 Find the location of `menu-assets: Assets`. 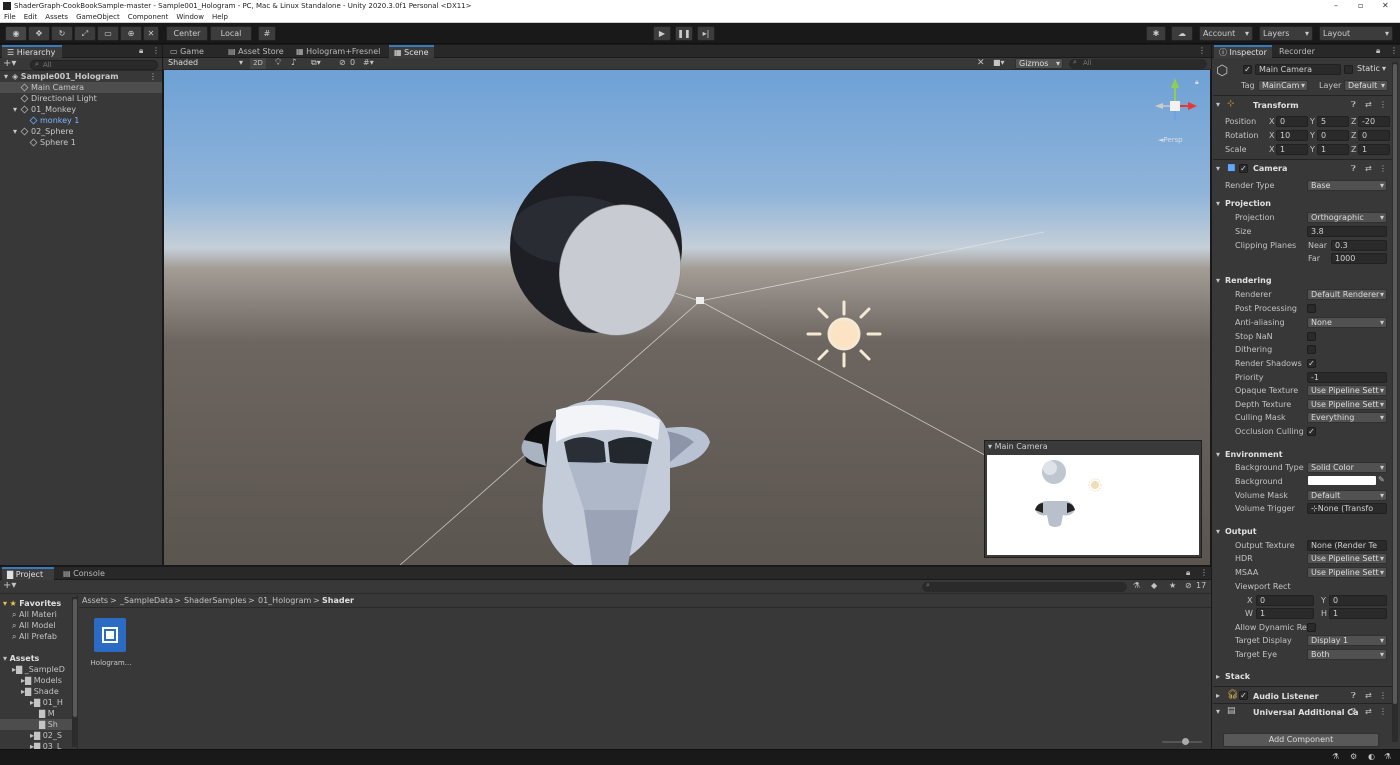

menu-assets: Assets is located at coordinates (56, 17).